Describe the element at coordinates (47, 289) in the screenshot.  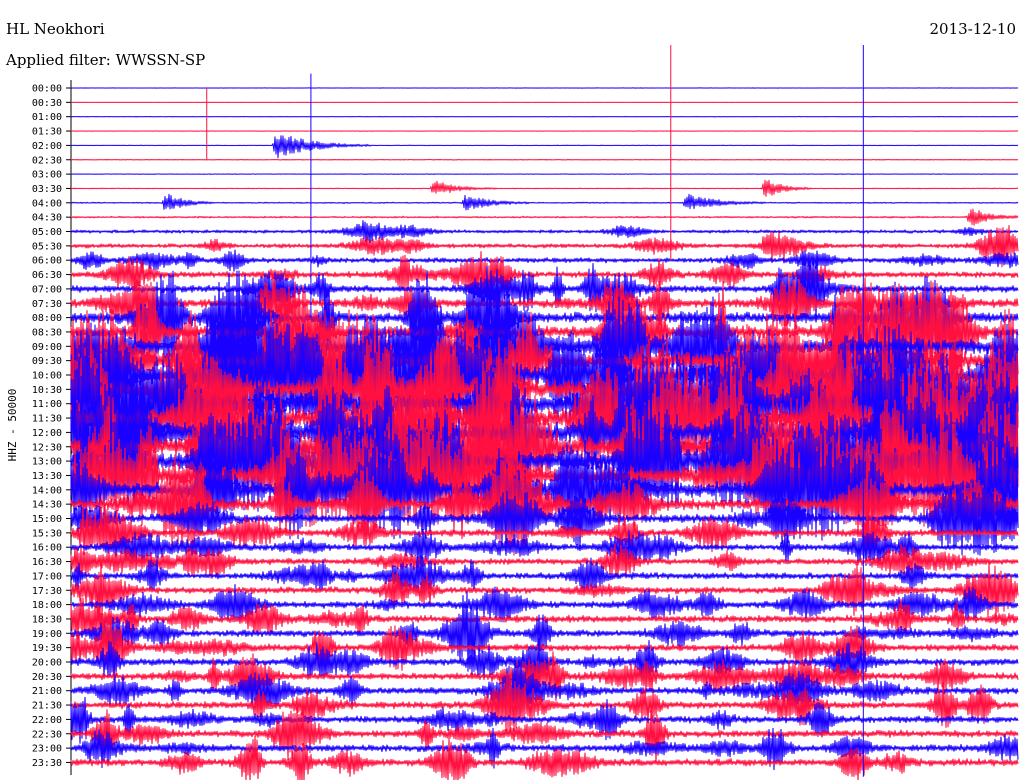
I see `time-tick-label: 07:00` at that location.